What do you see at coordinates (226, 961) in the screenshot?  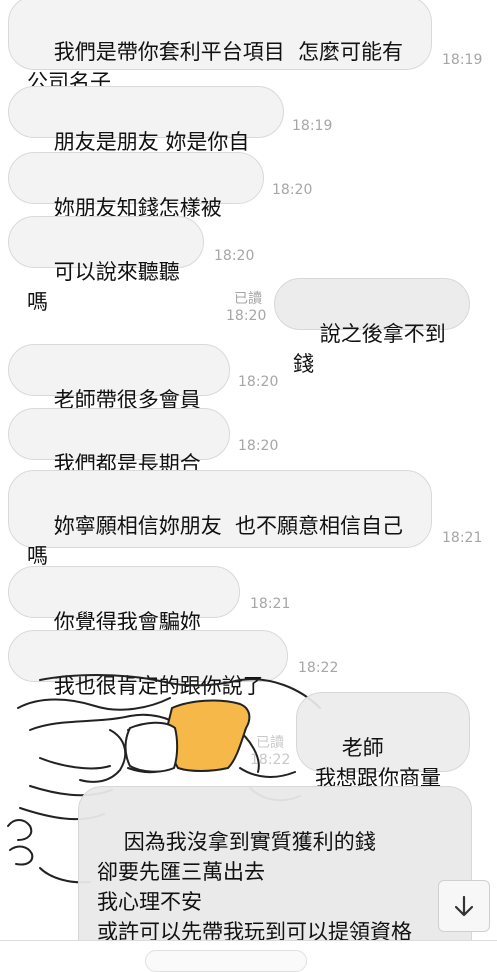 I see `message-input` at bounding box center [226, 961].